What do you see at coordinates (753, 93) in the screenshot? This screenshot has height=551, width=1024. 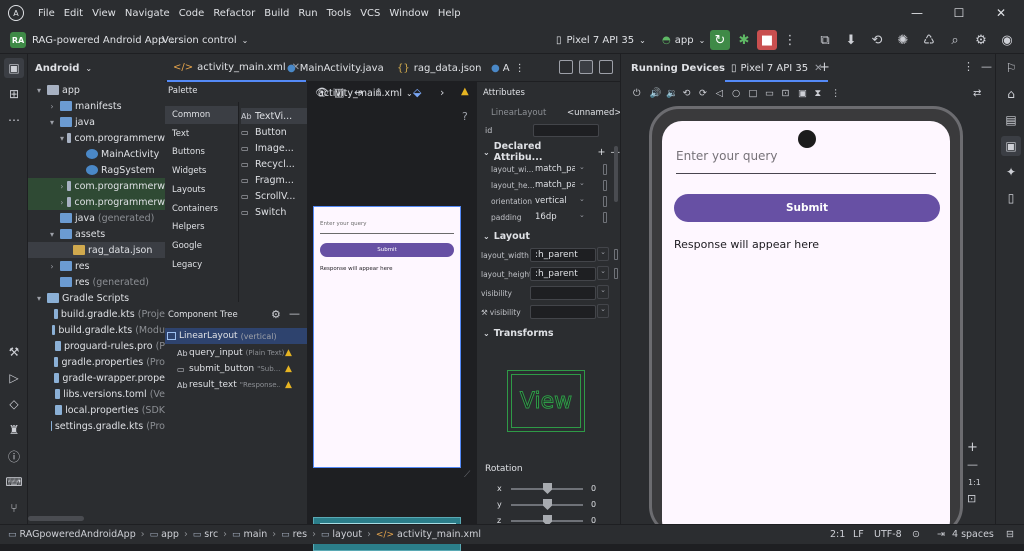 I see `overview-icon: □` at bounding box center [753, 93].